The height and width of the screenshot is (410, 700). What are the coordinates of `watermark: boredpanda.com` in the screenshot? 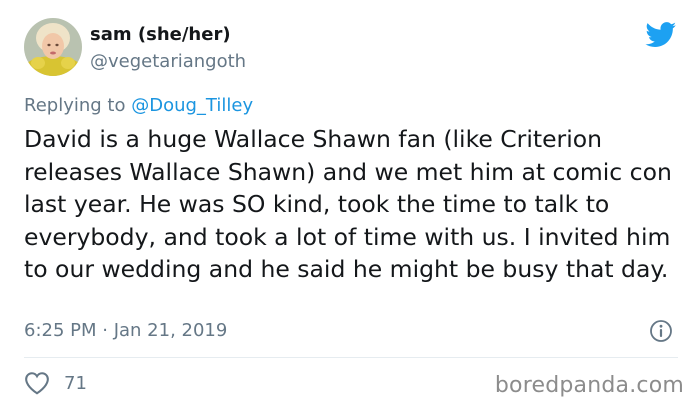 It's located at (589, 385).